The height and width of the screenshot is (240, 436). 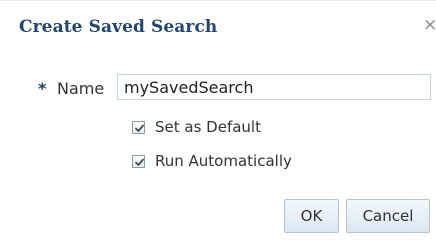 I want to click on set-as-default-option: Set as Default, so click(x=196, y=127).